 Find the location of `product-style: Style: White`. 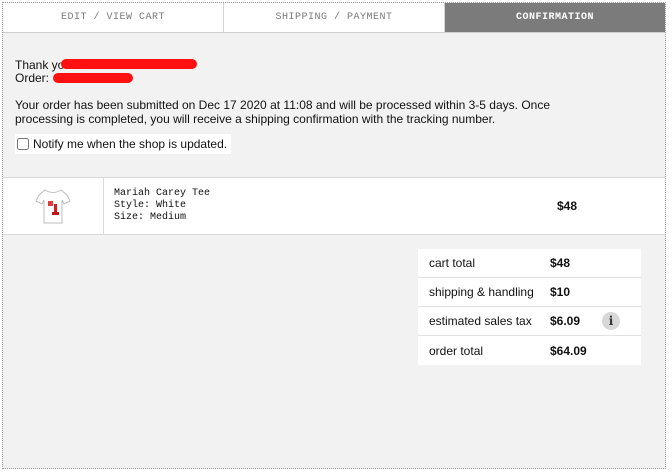

product-style: Style: White is located at coordinates (150, 205).